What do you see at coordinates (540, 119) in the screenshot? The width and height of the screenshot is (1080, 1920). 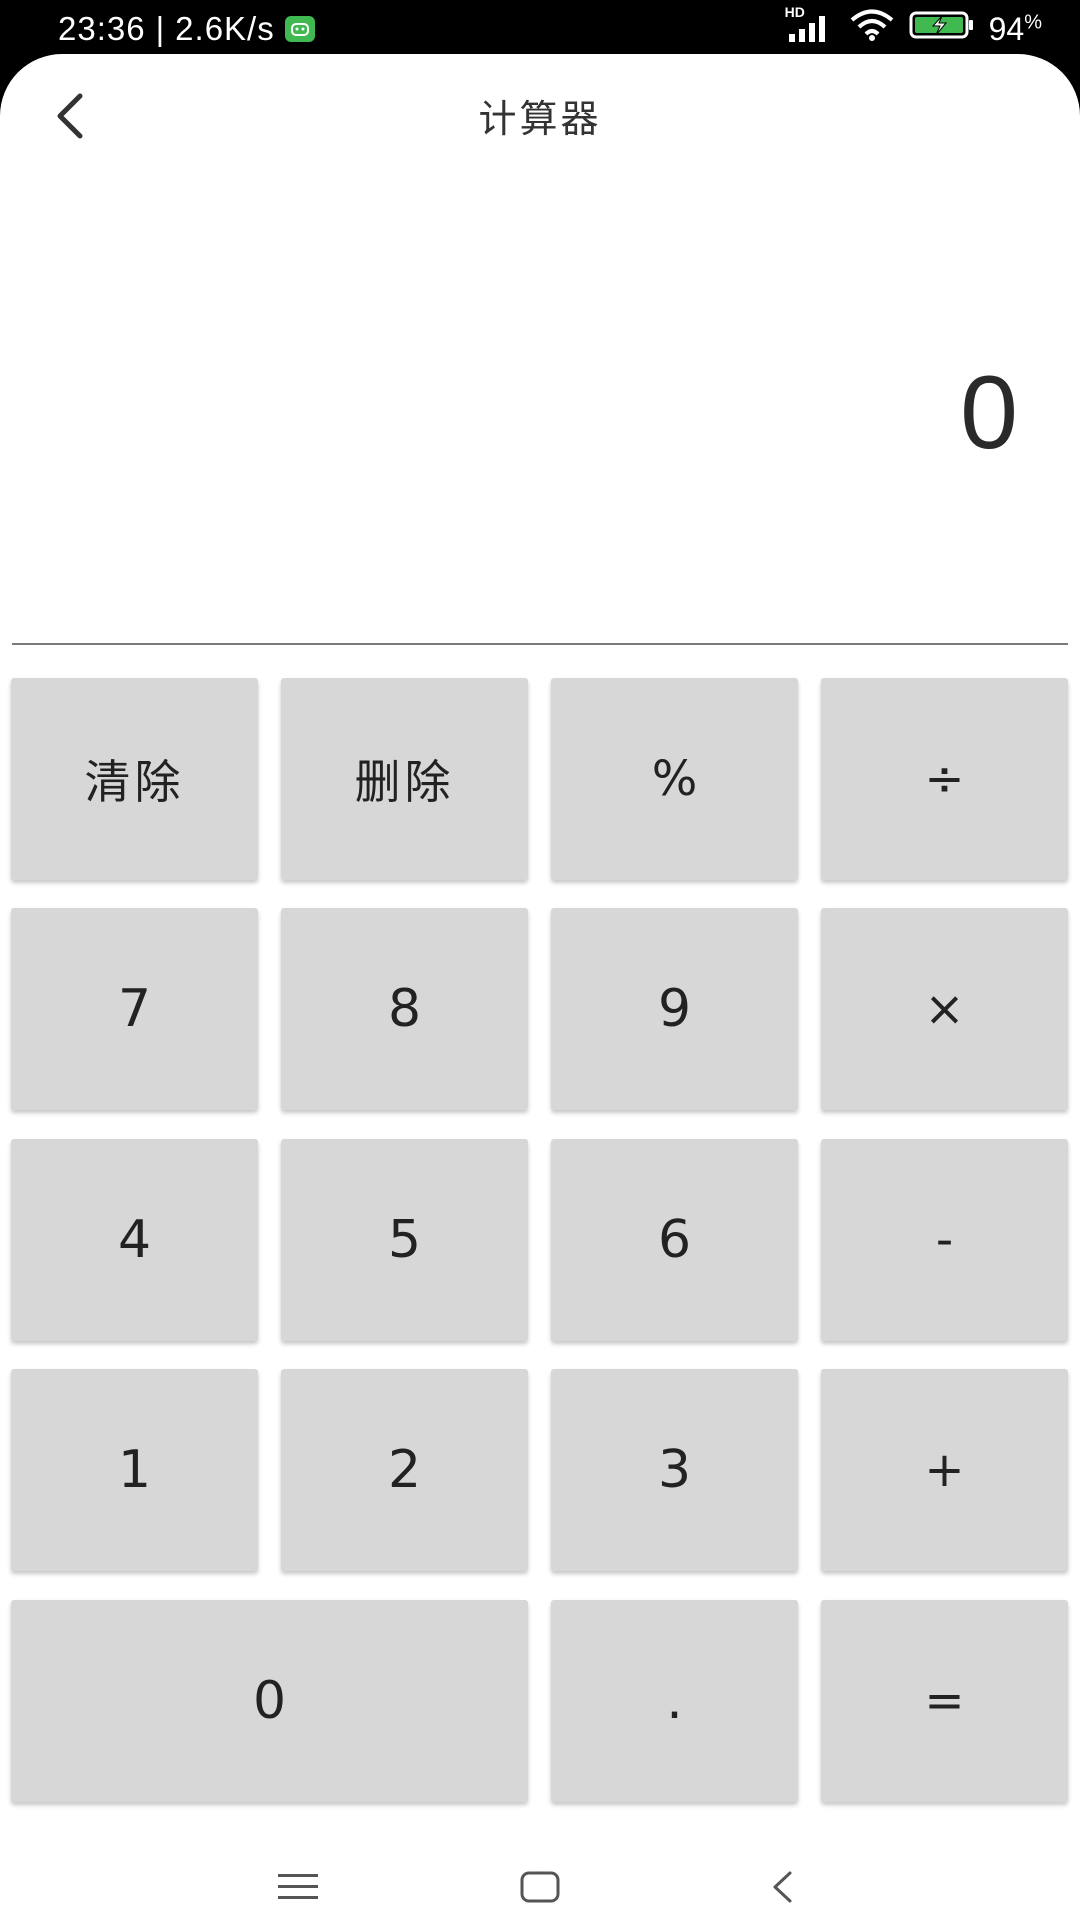 I see `page-title: 计算器` at bounding box center [540, 119].